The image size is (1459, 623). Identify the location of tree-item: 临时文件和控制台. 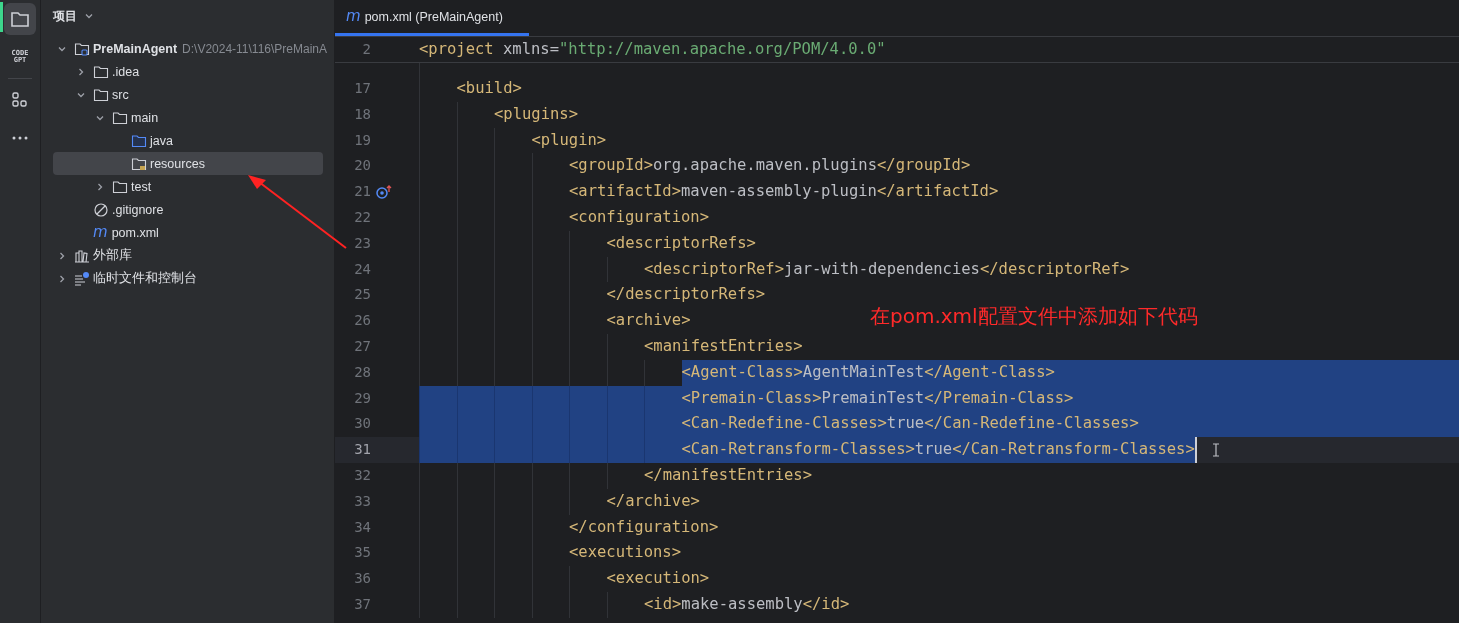
(188, 278).